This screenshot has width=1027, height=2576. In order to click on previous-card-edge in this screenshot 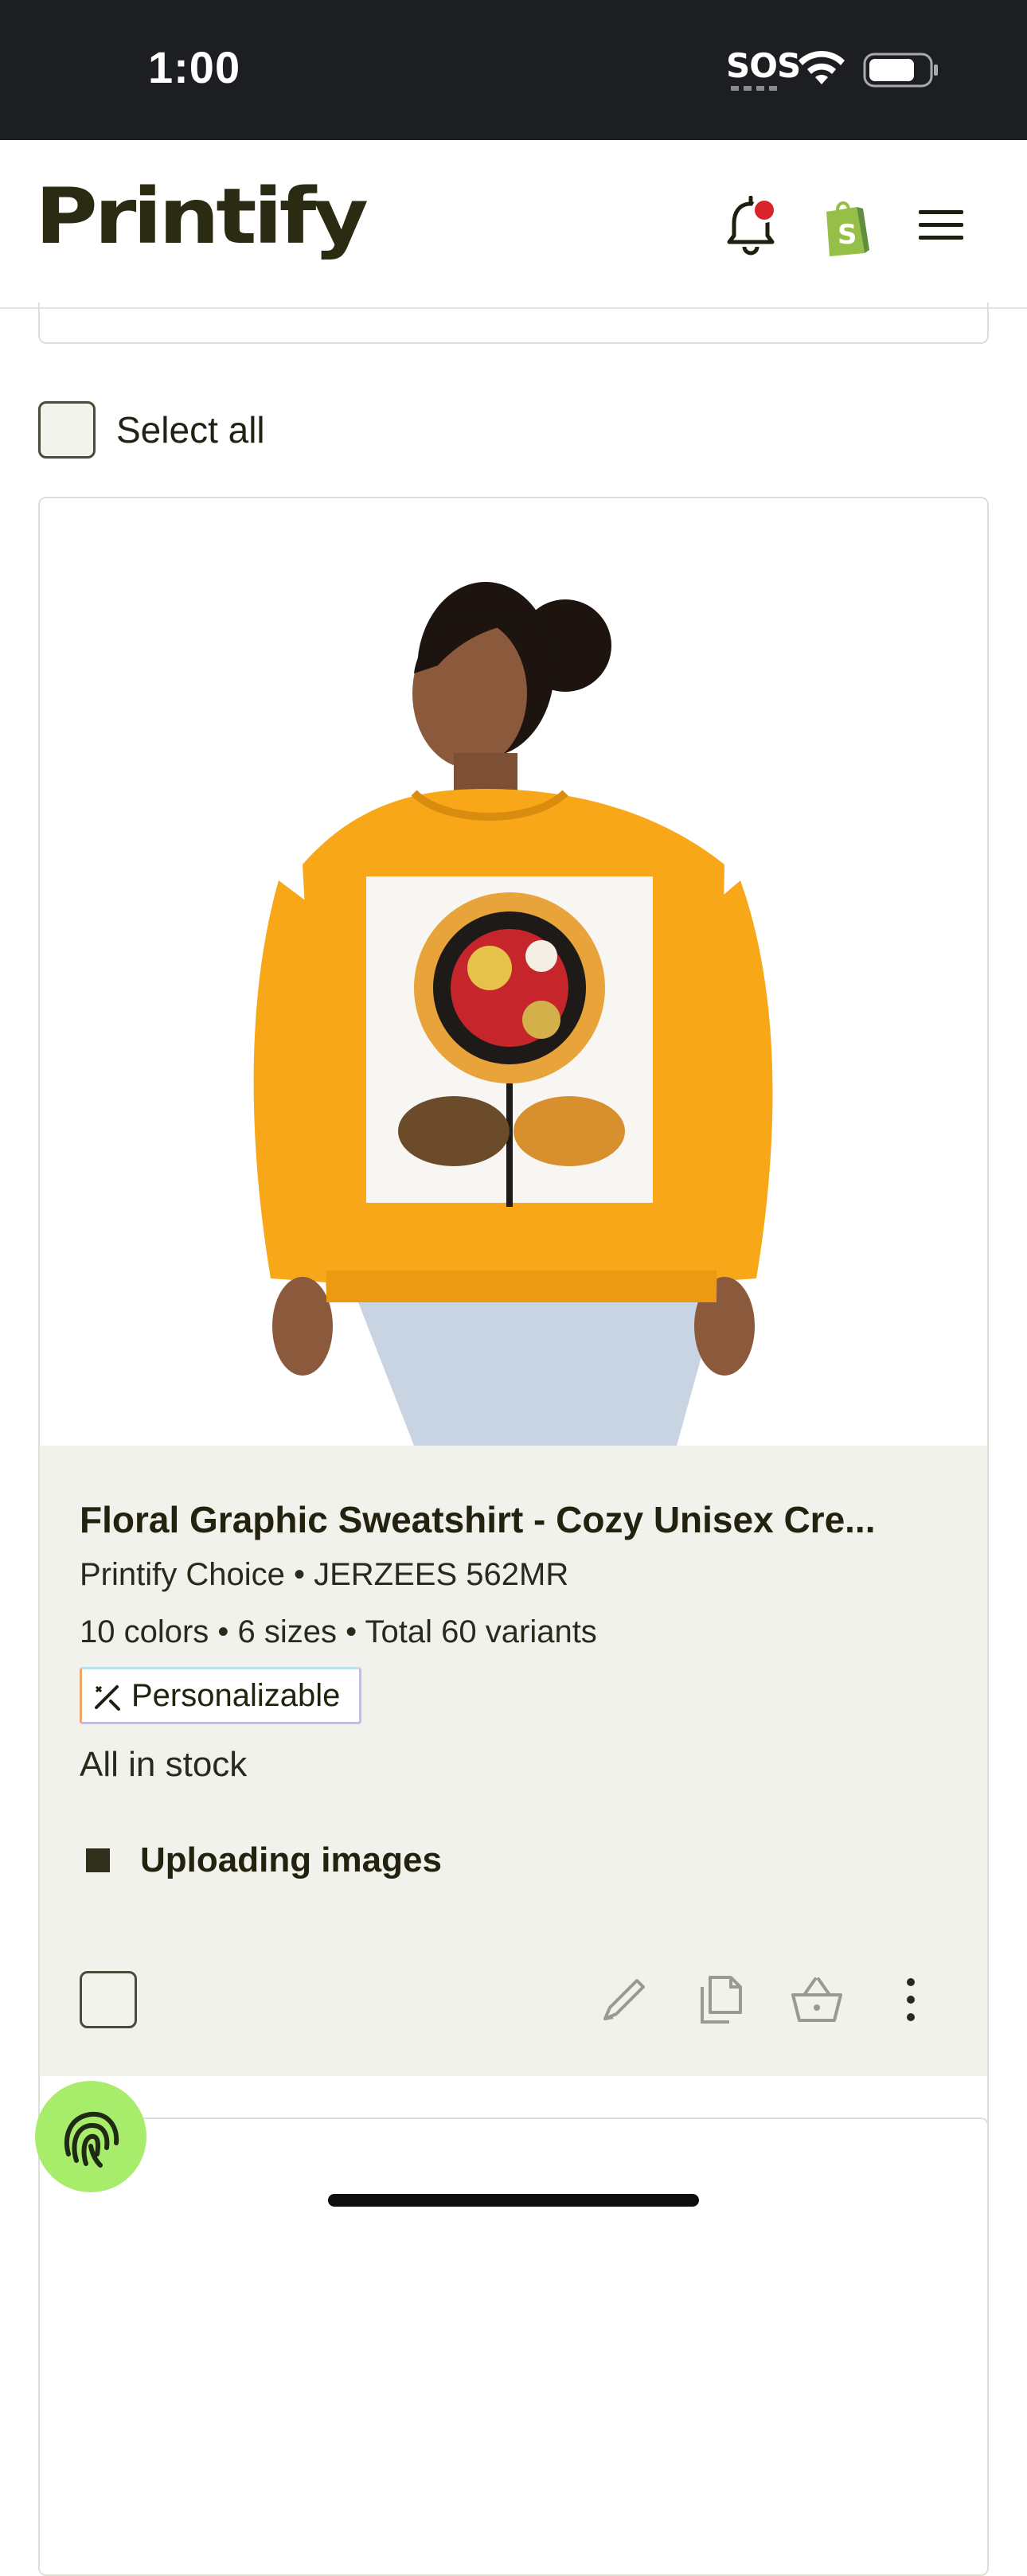, I will do `click(513, 323)`.